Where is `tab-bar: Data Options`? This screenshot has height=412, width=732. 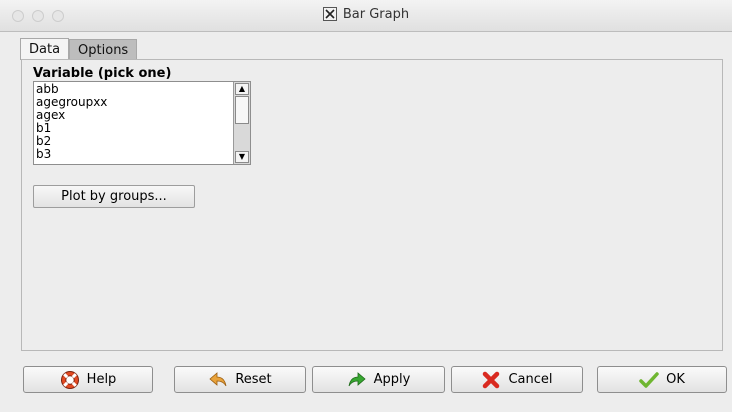
tab-bar: Data Options is located at coordinates (79, 49).